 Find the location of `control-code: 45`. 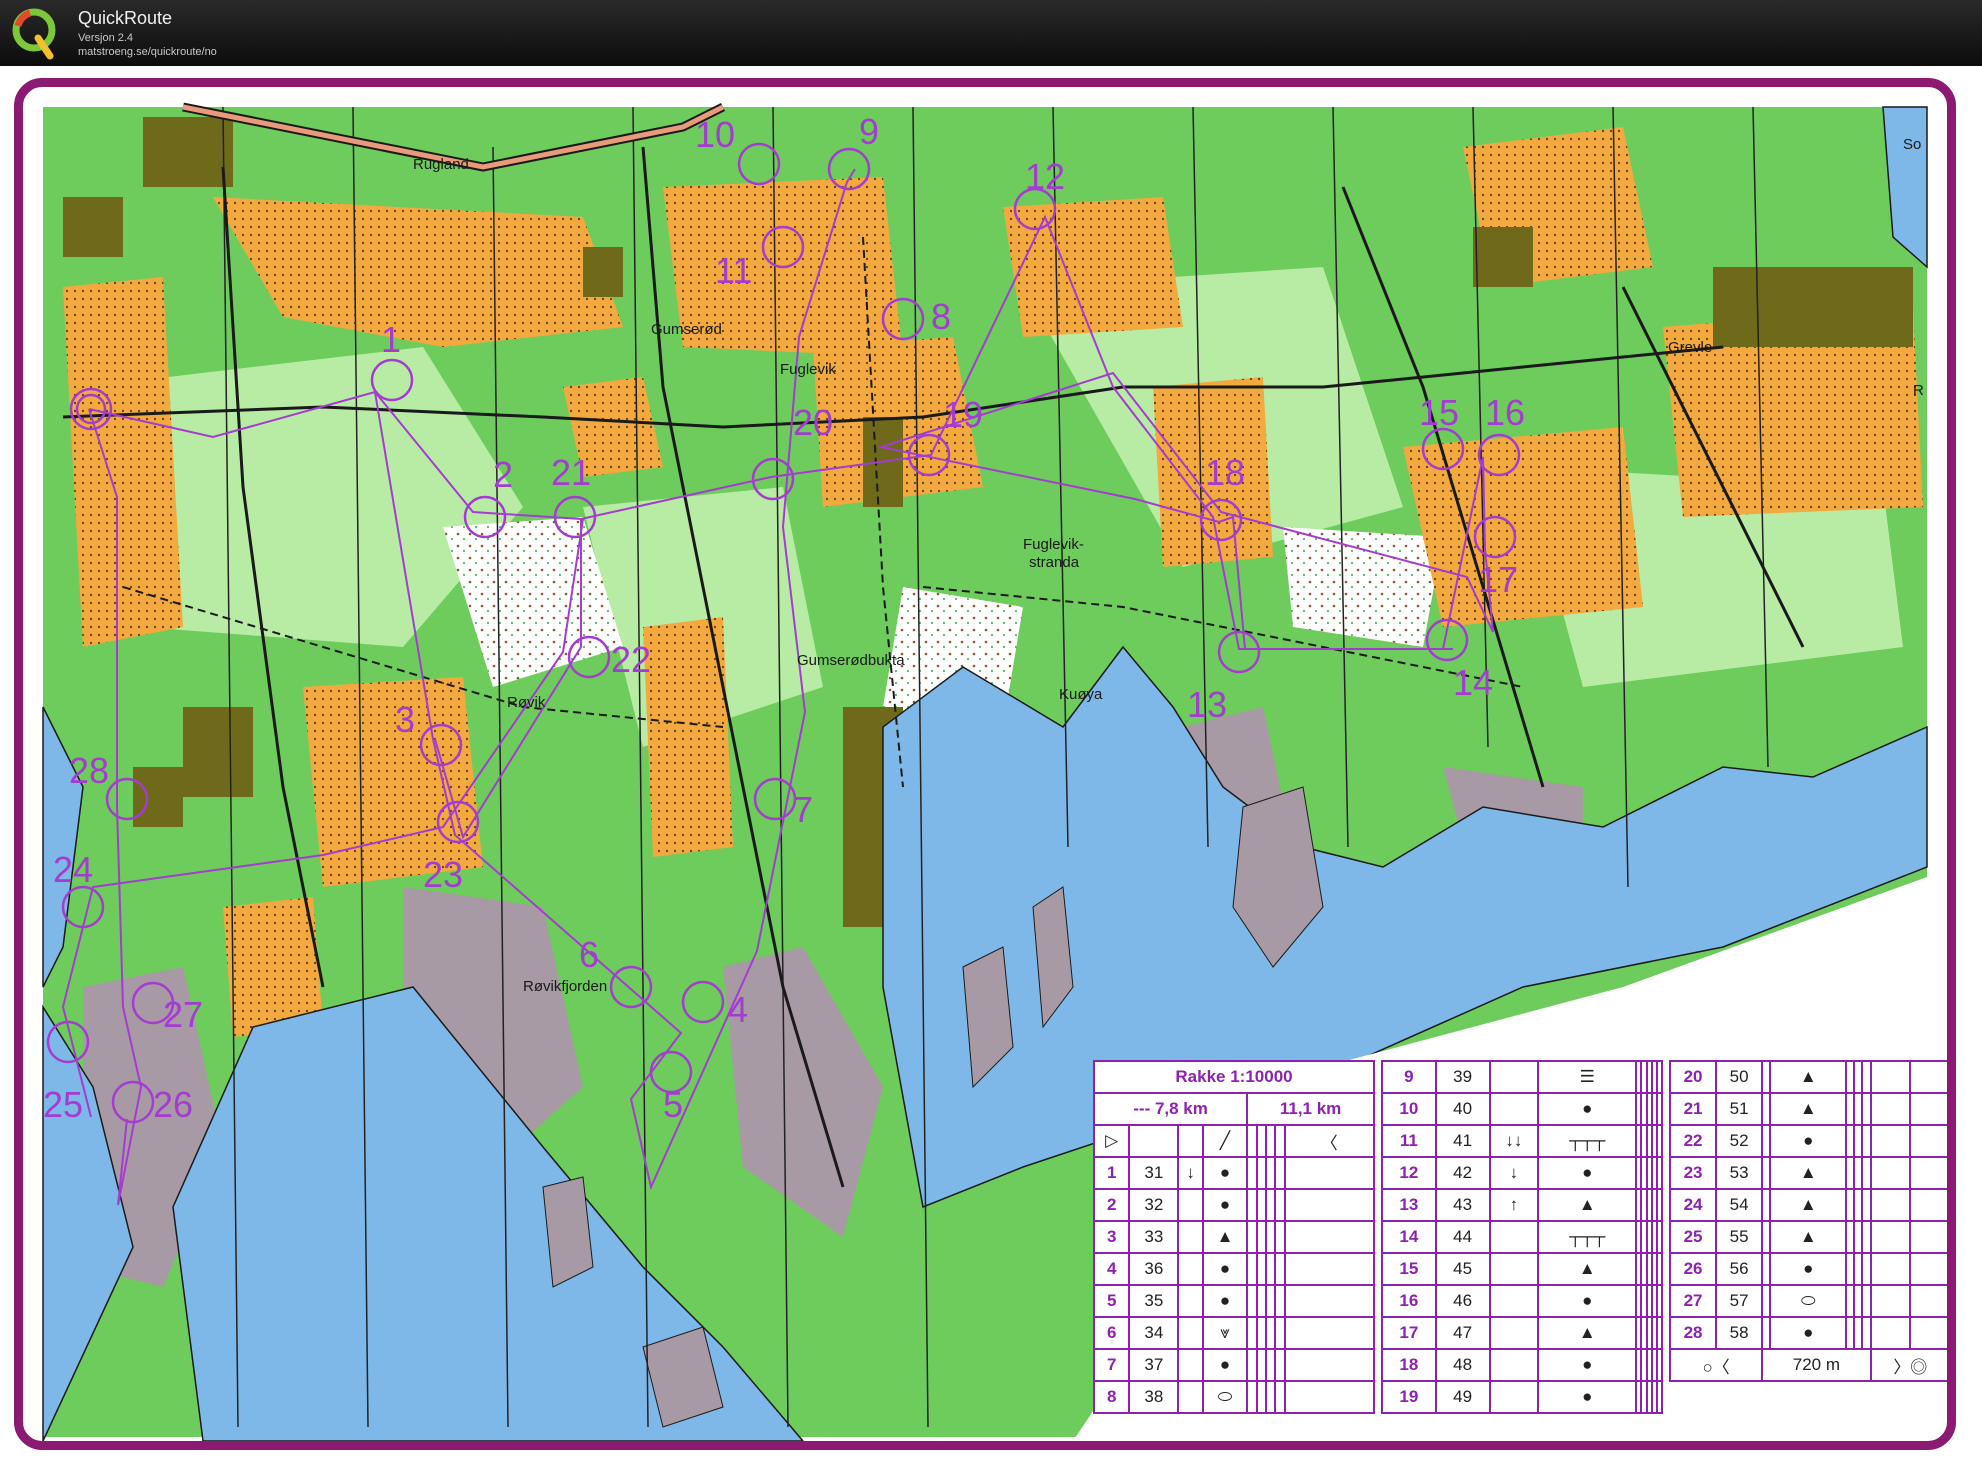

control-code: 45 is located at coordinates (1462, 1269).